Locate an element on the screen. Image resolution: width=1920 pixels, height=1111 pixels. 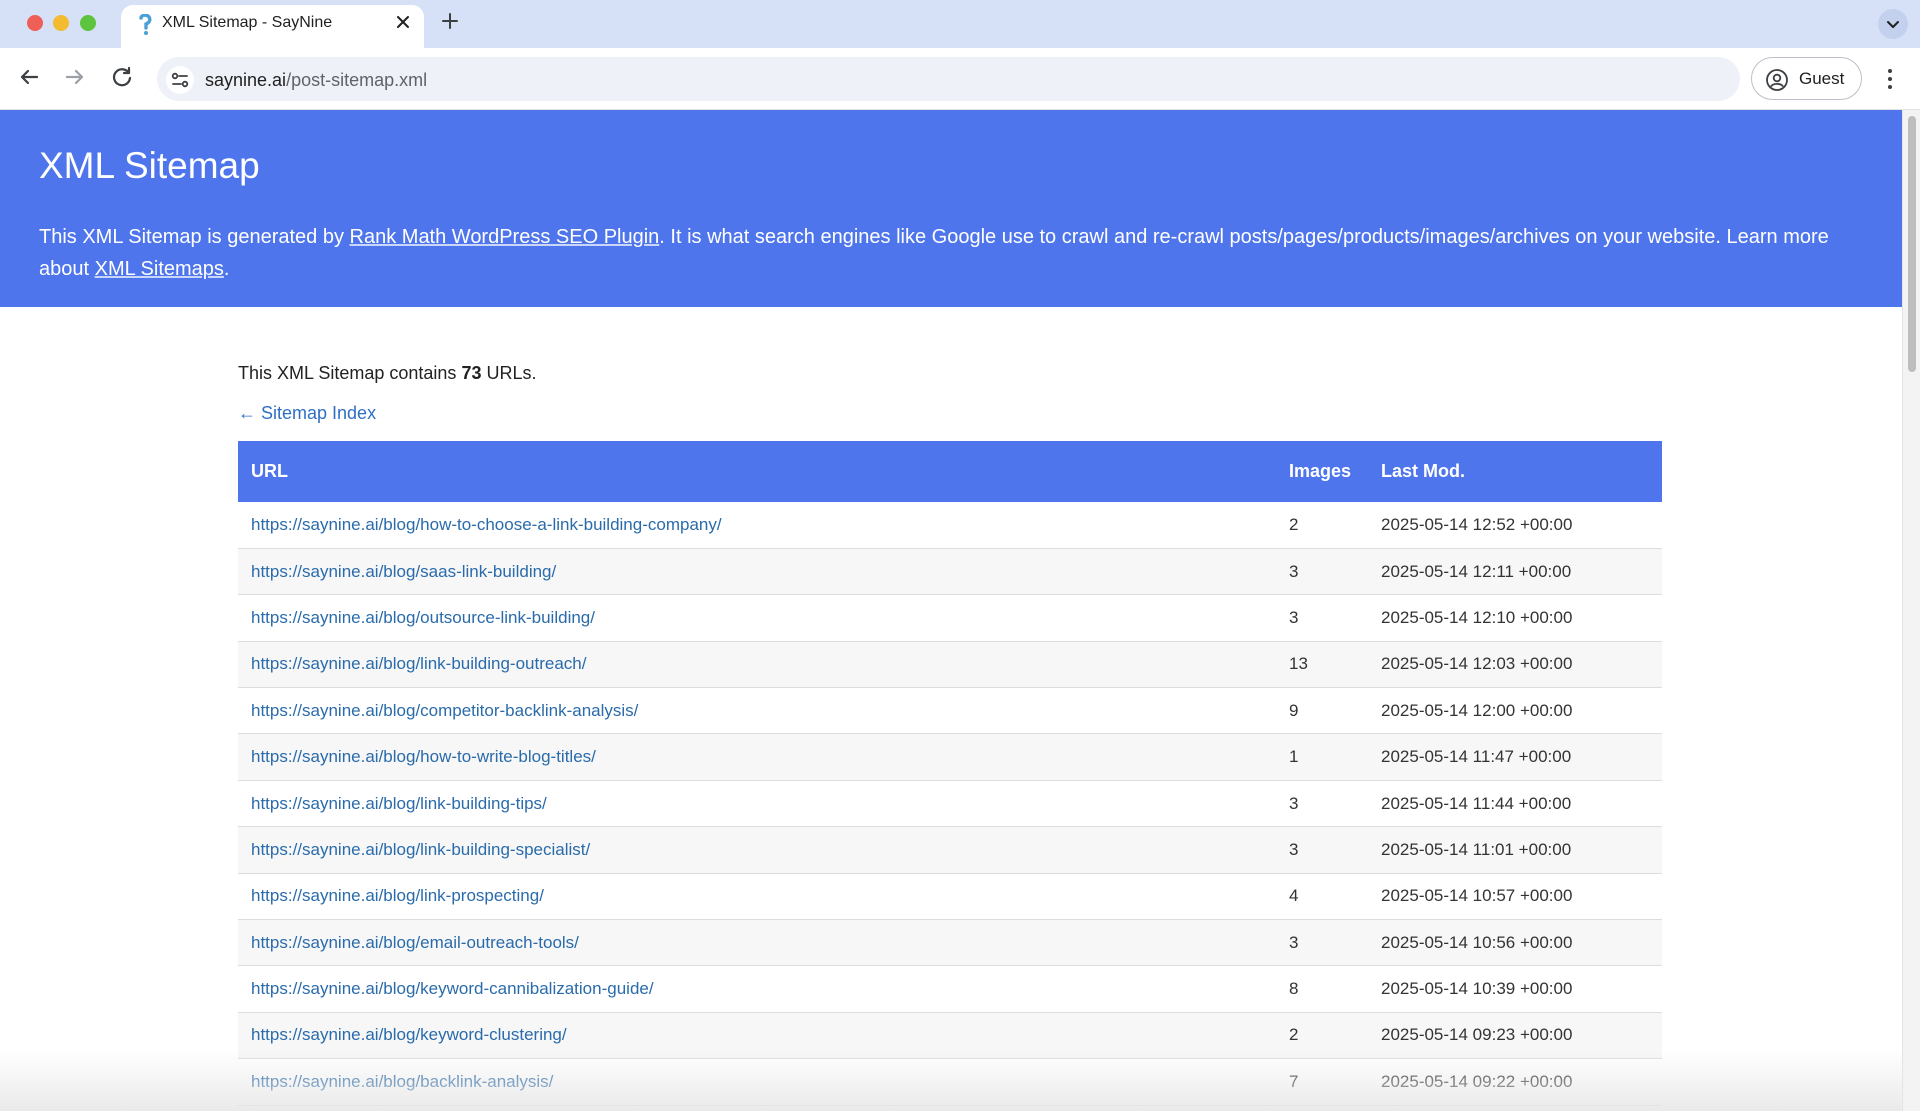
tune-icon is located at coordinates (180, 80).